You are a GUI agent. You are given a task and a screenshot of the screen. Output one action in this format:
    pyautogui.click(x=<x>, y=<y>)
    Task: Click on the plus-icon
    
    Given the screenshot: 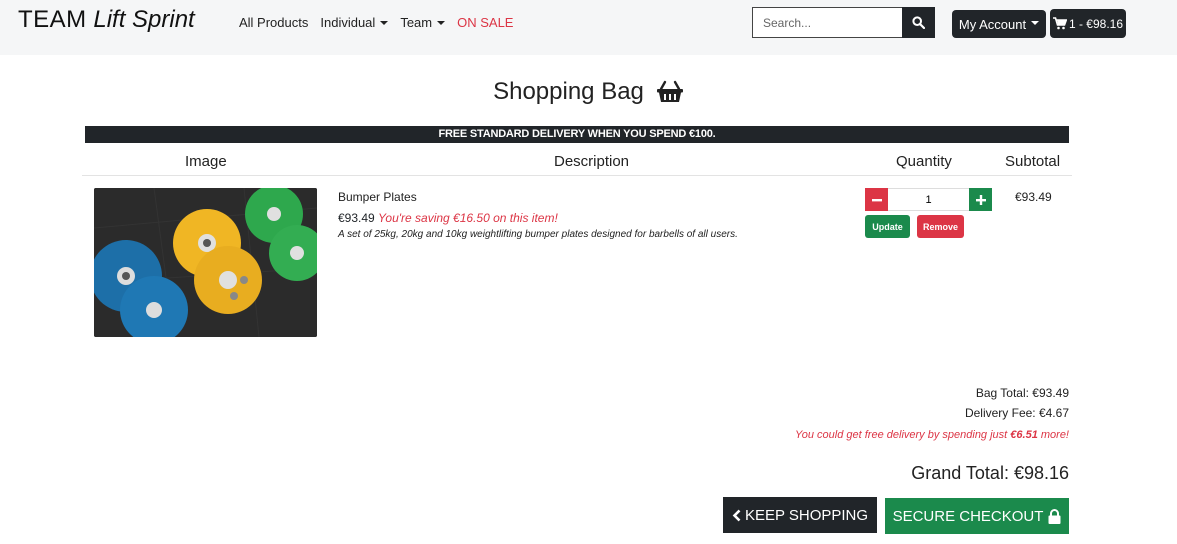 What is the action you would take?
    pyautogui.click(x=980, y=199)
    